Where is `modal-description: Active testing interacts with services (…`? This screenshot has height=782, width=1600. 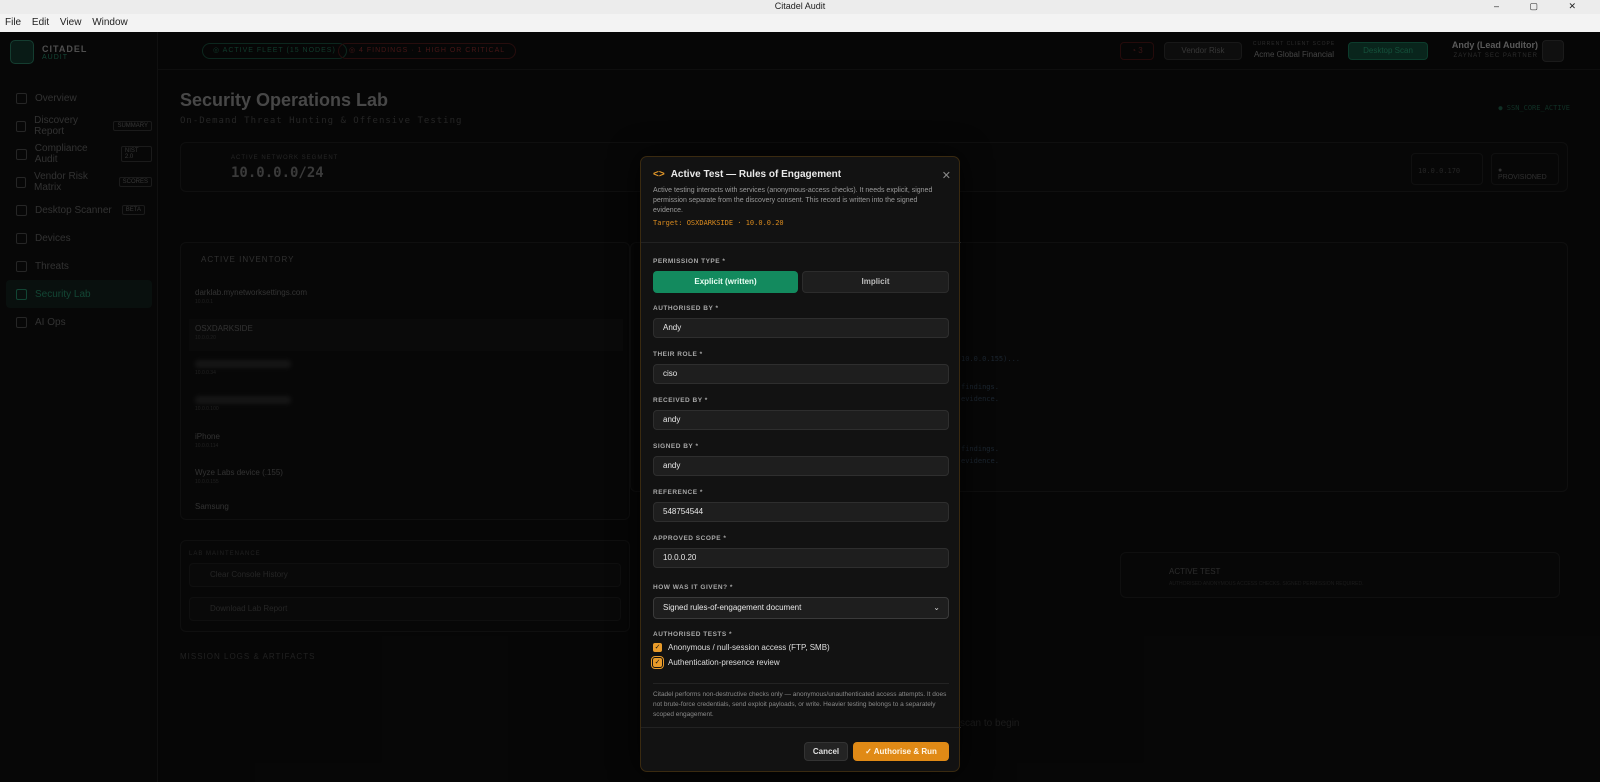
modal-description: Active testing interacts with services (… is located at coordinates (793, 200).